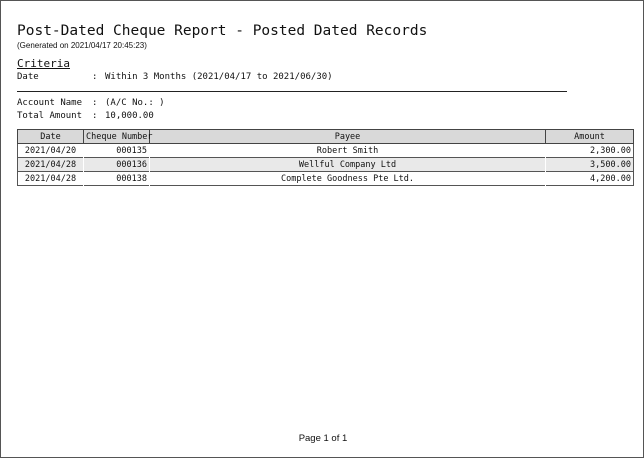  Describe the element at coordinates (118, 136) in the screenshot. I see `col-header-cheque-number: Cheque Number` at that location.